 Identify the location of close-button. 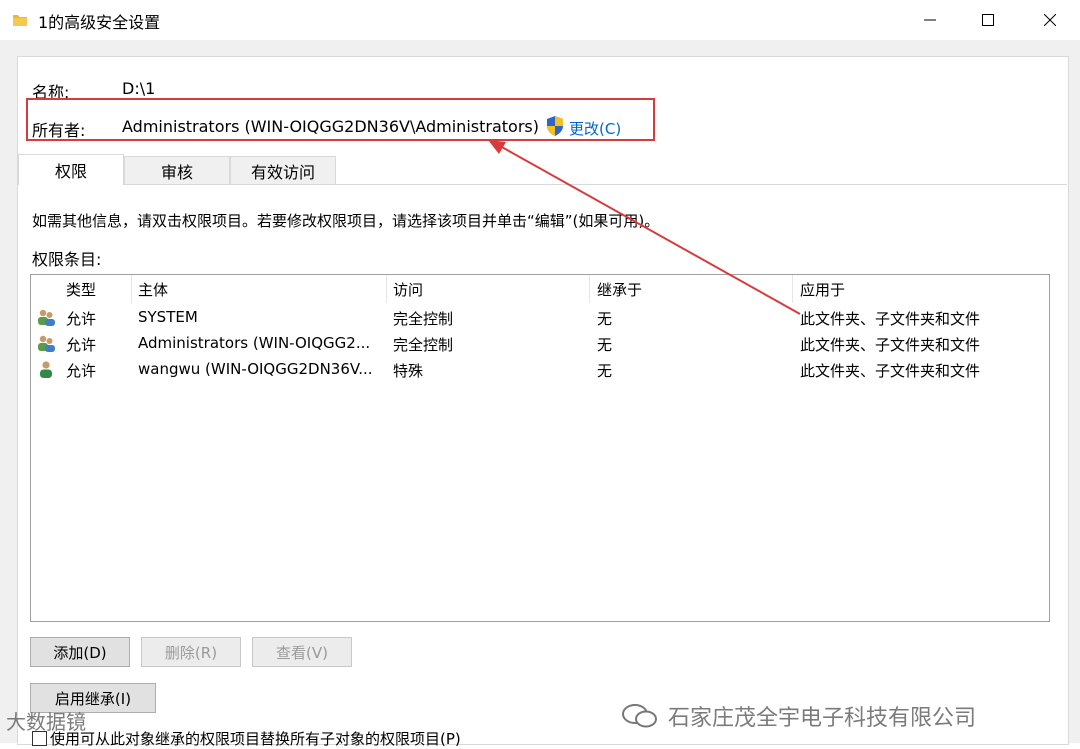
(1050, 20).